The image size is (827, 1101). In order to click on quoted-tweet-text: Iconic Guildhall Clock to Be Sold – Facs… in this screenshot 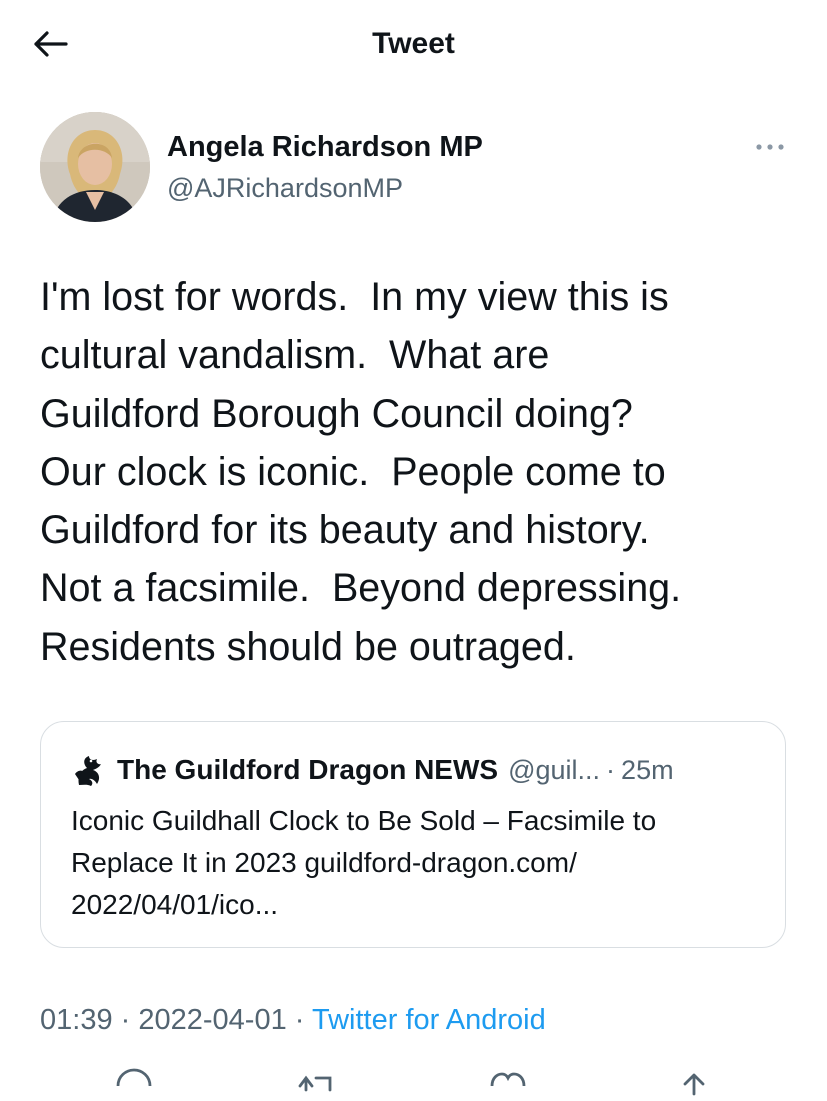, I will do `click(364, 862)`.